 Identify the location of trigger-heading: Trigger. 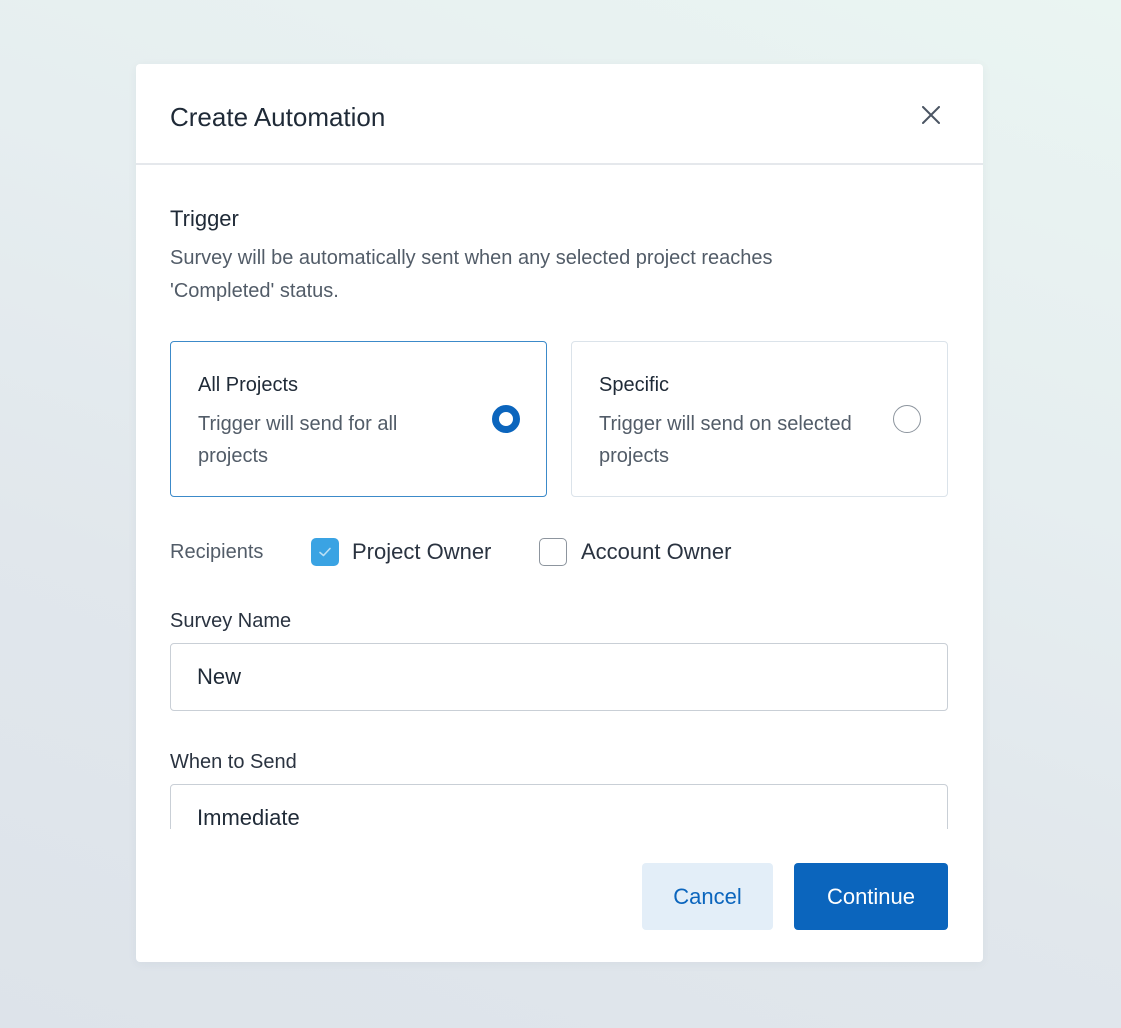
(204, 218).